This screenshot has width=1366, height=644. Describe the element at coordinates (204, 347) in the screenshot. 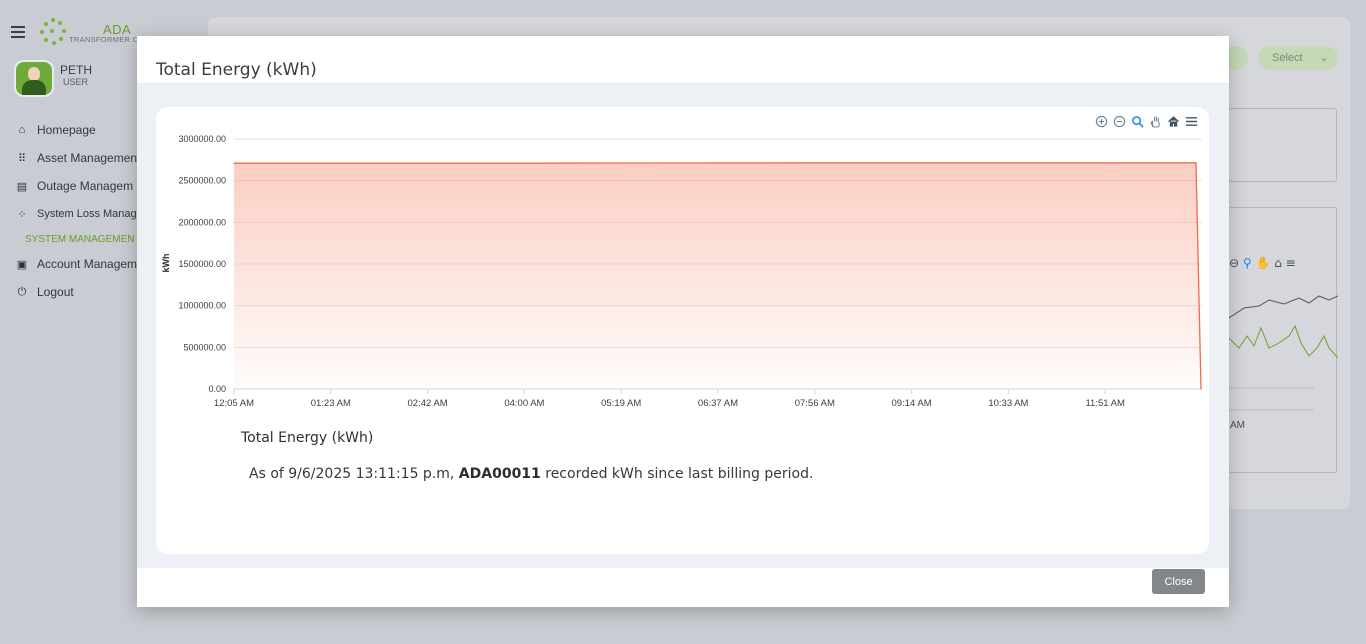

I see `y-tick-label: 500000.00` at that location.